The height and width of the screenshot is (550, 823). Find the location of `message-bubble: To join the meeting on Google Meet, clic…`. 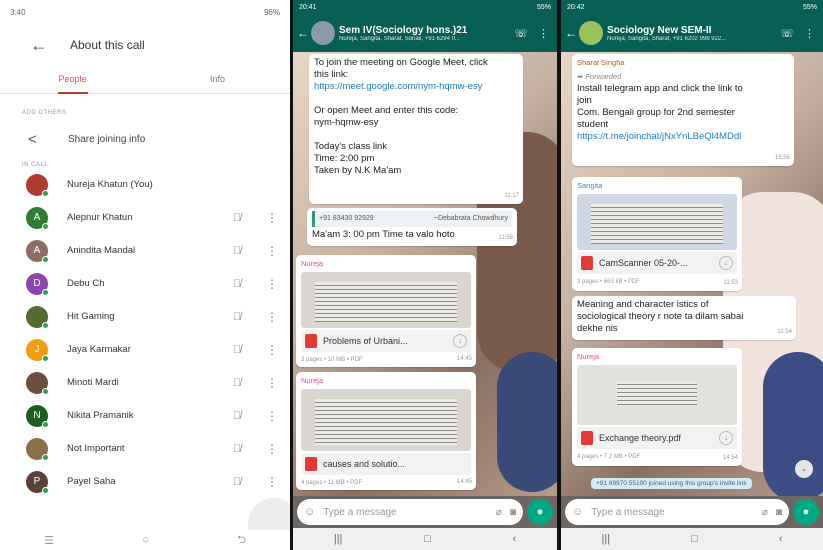

message-bubble: To join the meeting on Google Meet, clic… is located at coordinates (416, 129).